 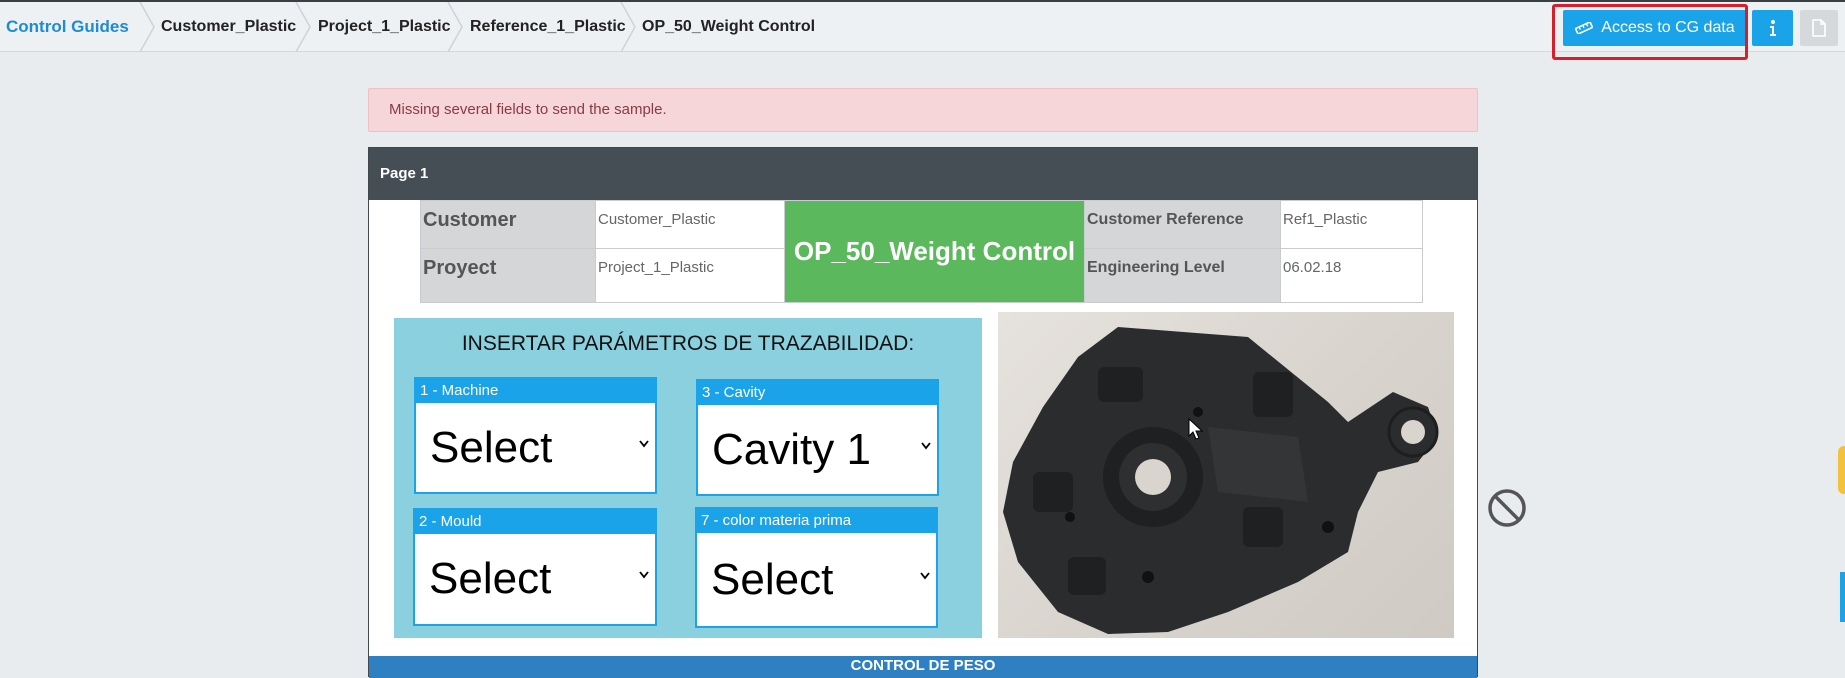 What do you see at coordinates (934, 251) in the screenshot?
I see `operation-title: OP_50_Weight Control` at bounding box center [934, 251].